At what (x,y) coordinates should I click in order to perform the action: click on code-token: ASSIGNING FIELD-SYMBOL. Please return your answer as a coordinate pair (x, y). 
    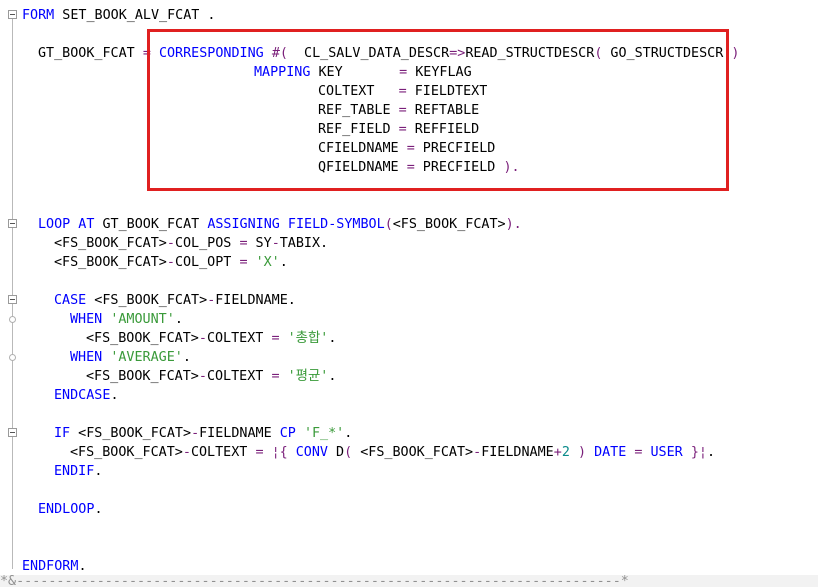
    Looking at the image, I should click on (296, 224).